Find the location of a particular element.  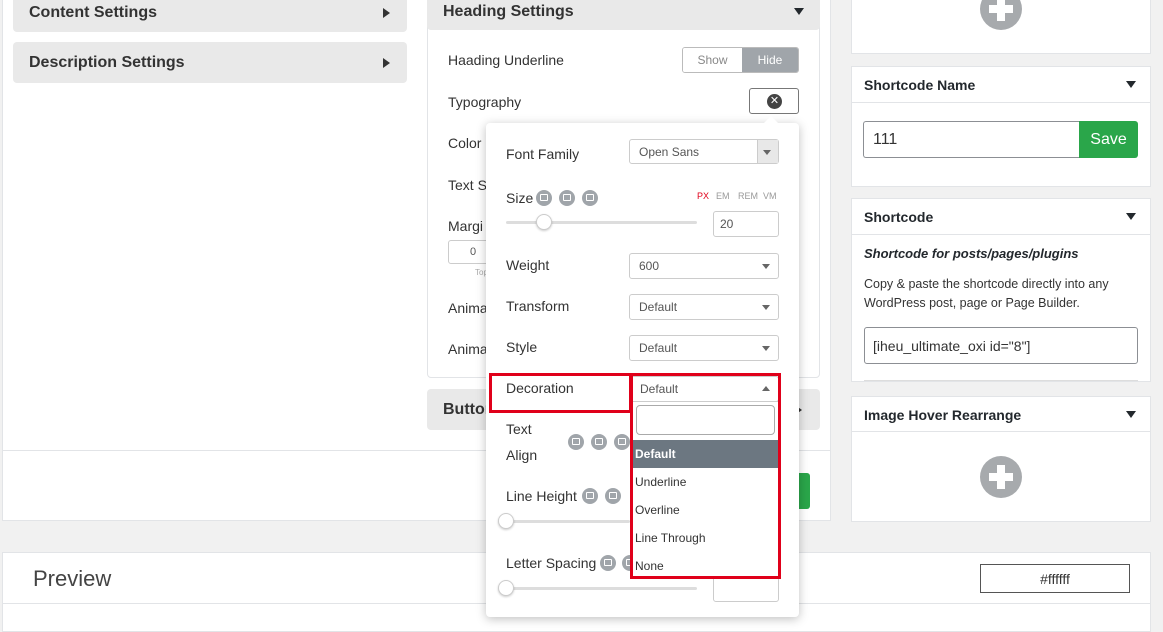

text-shadow-label: Text Sl is located at coordinates (469, 185).